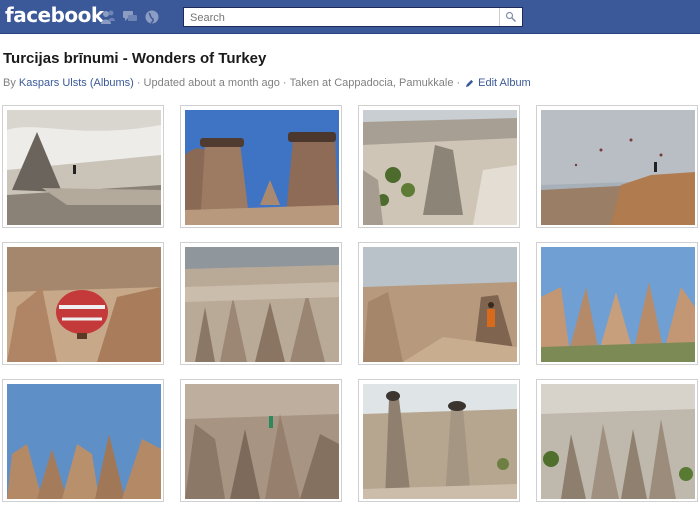 Image resolution: width=700 pixels, height=512 pixels. What do you see at coordinates (340, 18) in the screenshot?
I see `search-input` at bounding box center [340, 18].